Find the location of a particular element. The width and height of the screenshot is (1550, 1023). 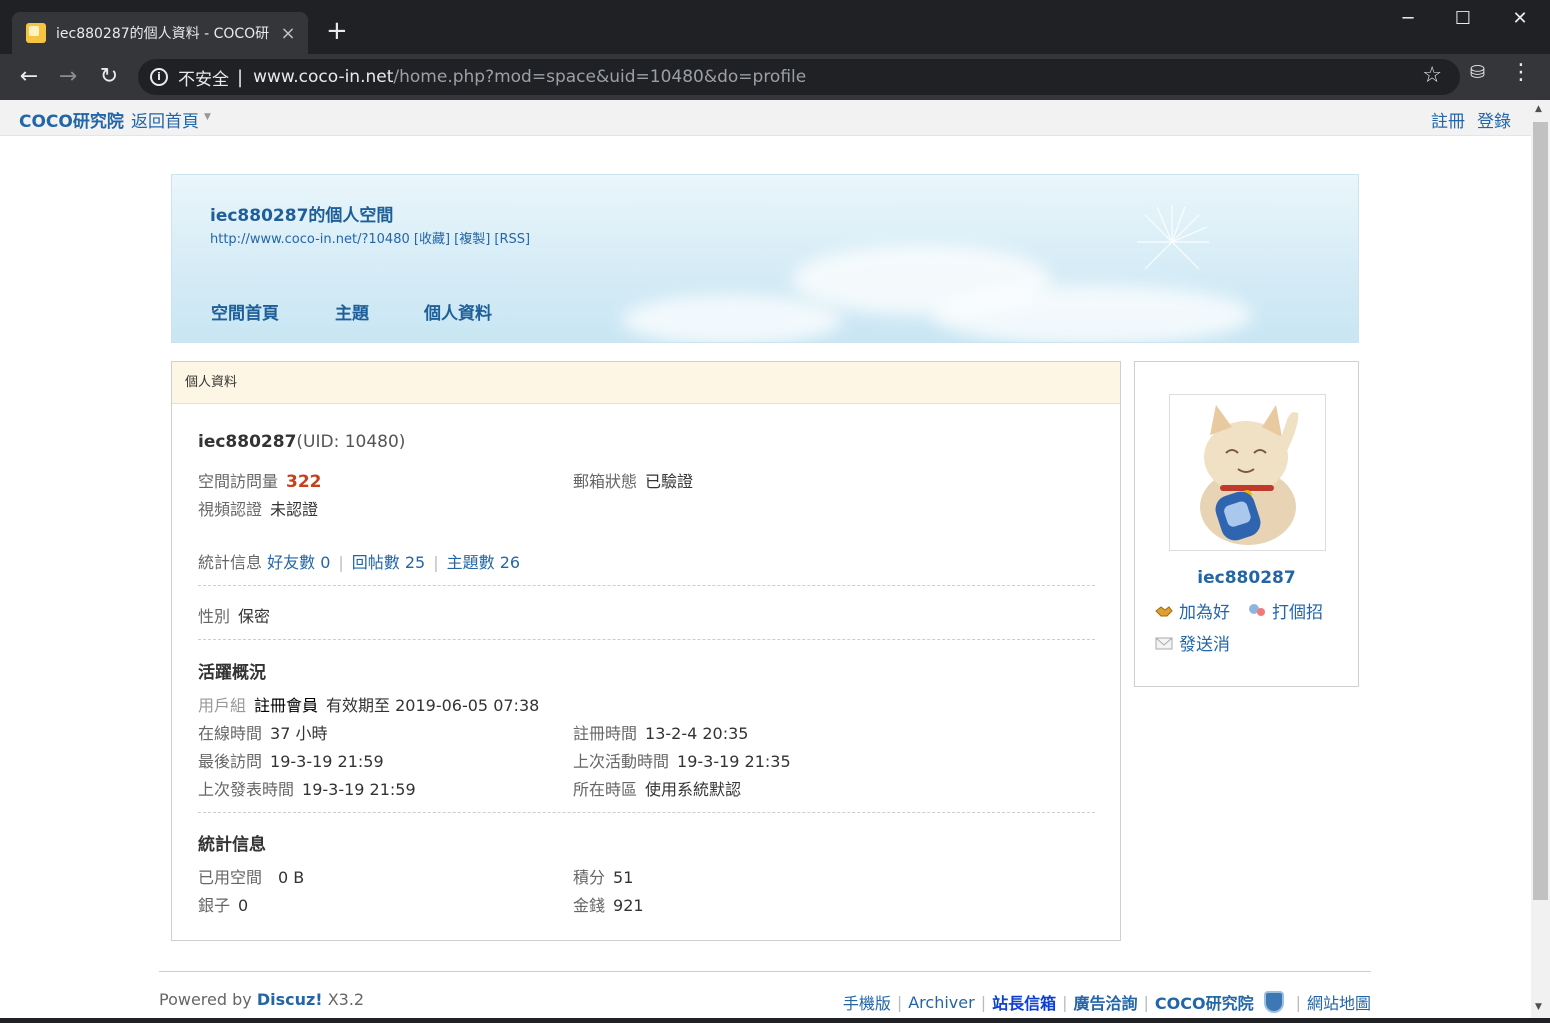

last-post-field: 上次發表時間 19-3-19 21:59 is located at coordinates (307, 788).